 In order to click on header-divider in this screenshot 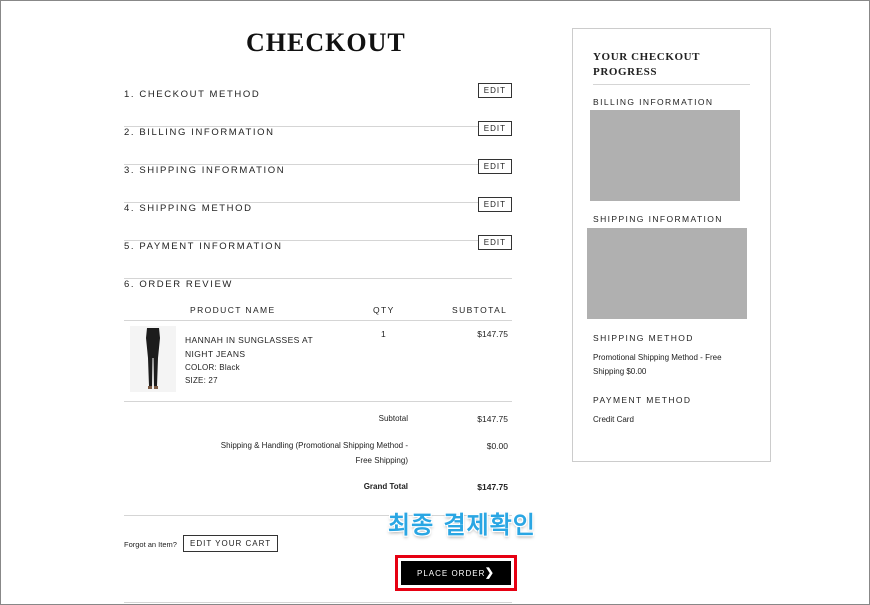, I will do `click(318, 320)`.